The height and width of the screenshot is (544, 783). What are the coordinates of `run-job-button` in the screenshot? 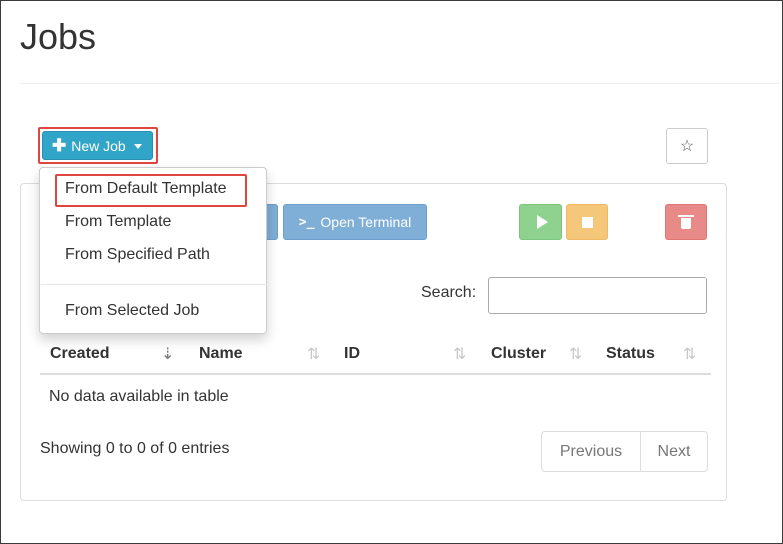 It's located at (540, 222).